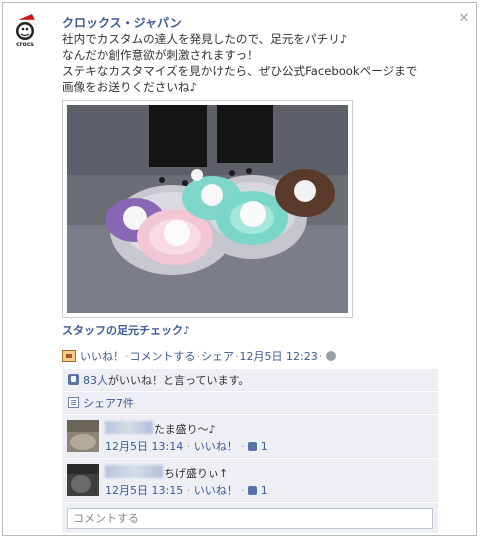  I want to click on share-link: シェア, so click(217, 356).